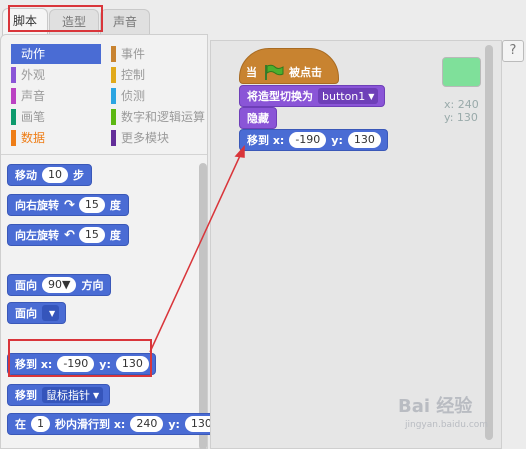 The width and height of the screenshot is (526, 449). I want to click on go-to-target-dropdown: 鼠标指针 ▼, so click(73, 395).